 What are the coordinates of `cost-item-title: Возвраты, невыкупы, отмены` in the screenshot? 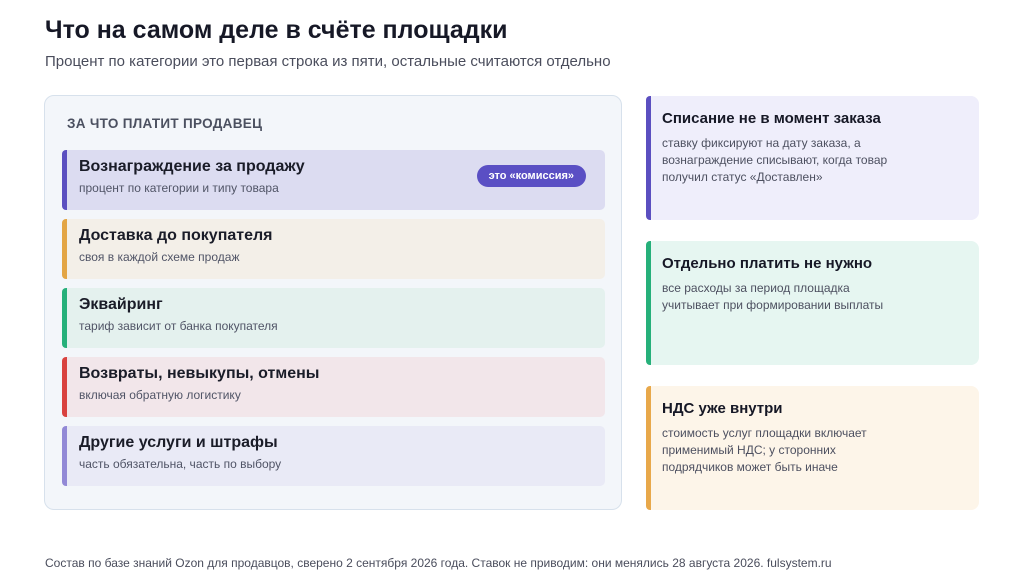 It's located at (199, 373).